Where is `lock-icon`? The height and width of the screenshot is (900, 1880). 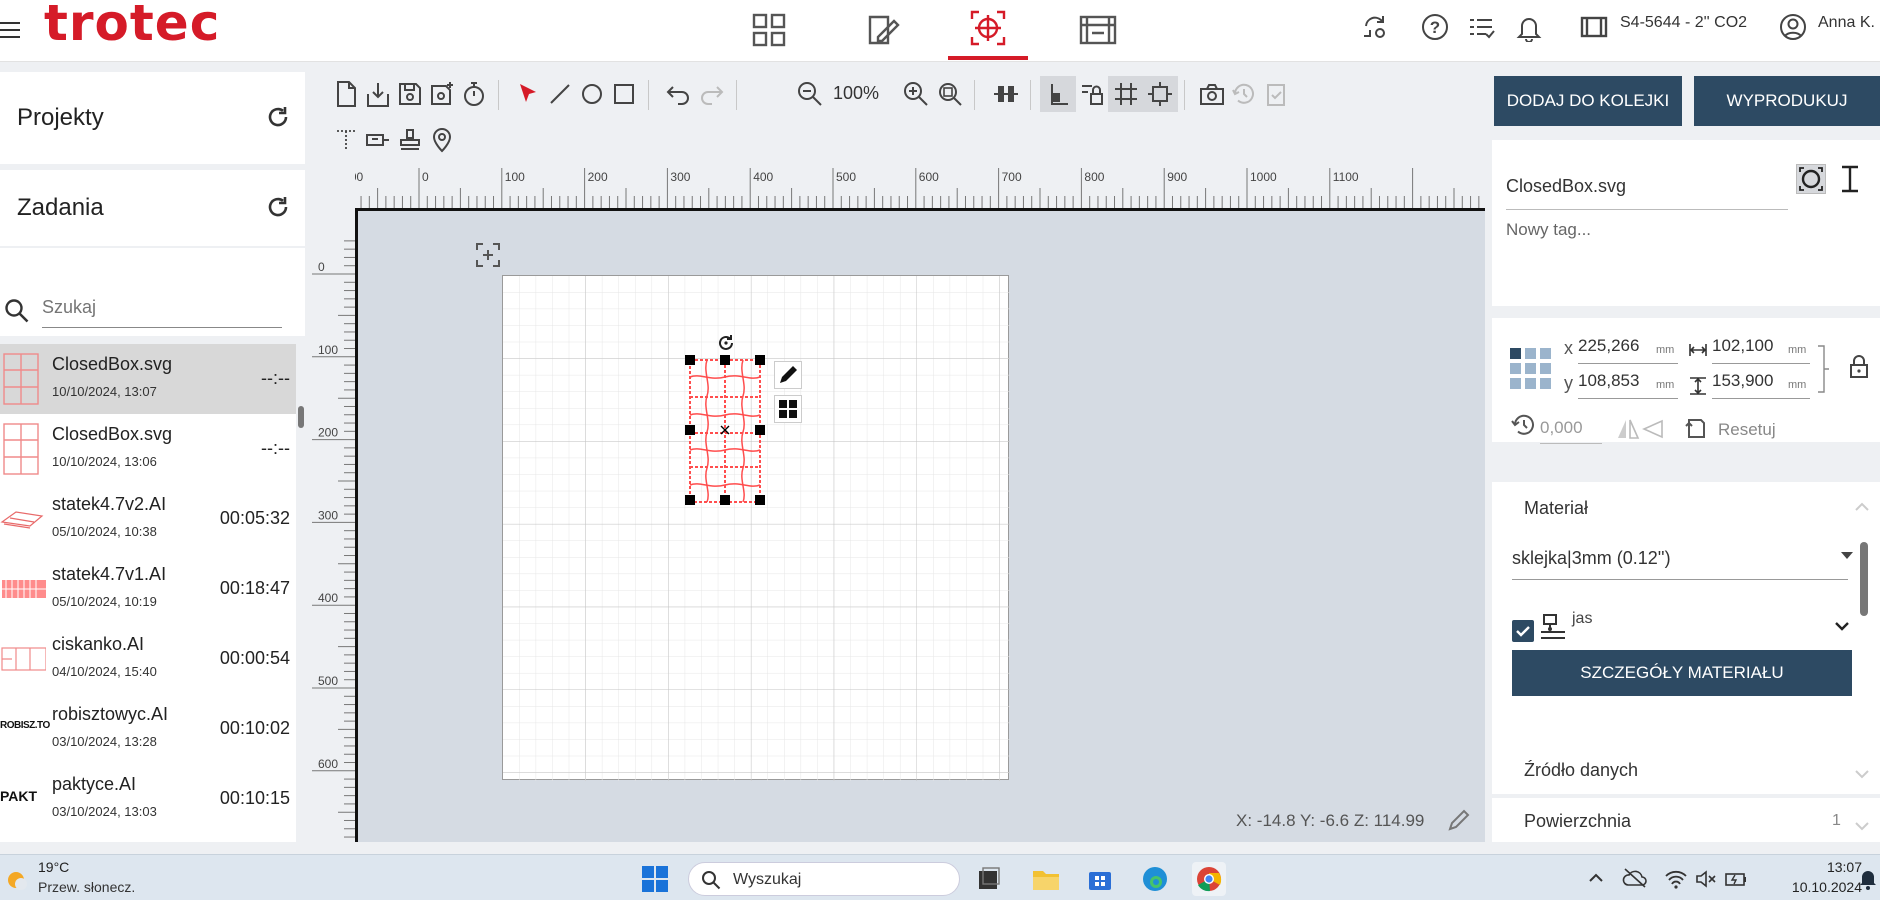
lock-icon is located at coordinates (1859, 367).